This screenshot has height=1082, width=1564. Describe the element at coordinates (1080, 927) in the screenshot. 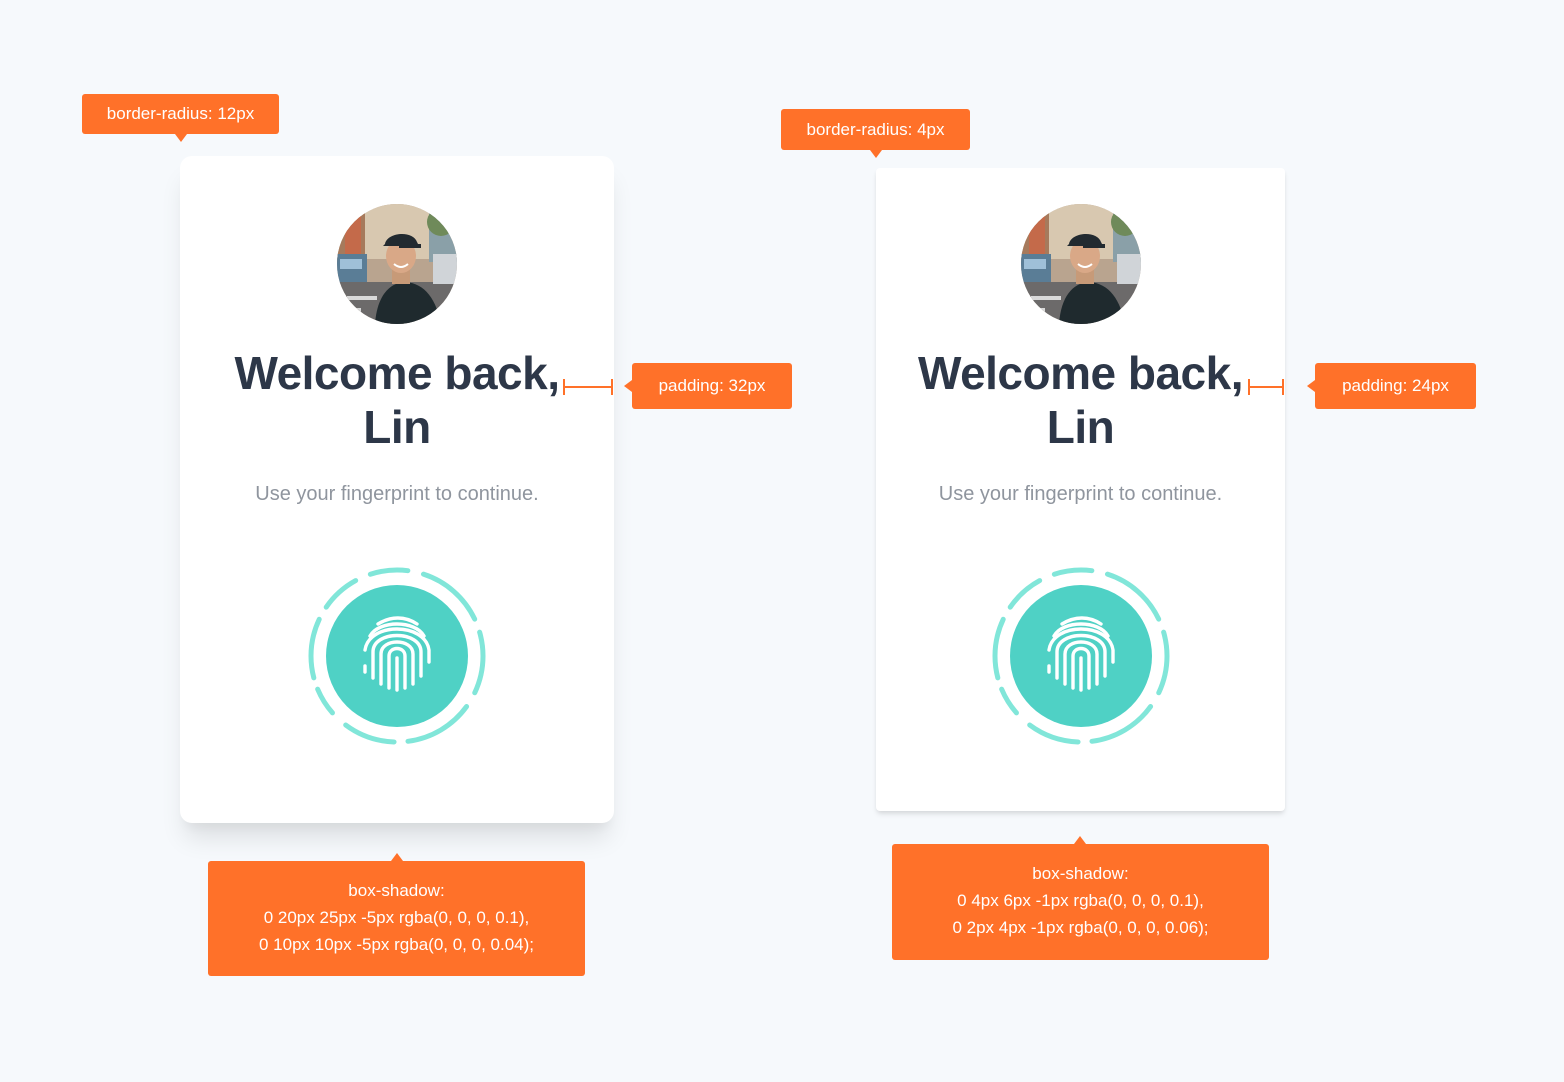

I see `annotation-line: 0 2px 4px -1px rgba(0, 0, 0, 0.06);` at that location.